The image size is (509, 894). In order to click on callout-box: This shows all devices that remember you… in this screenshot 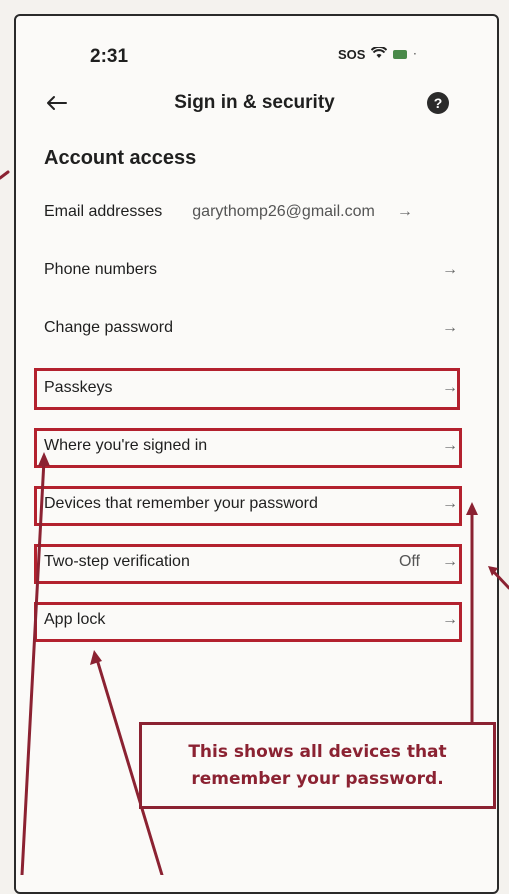, I will do `click(317, 765)`.